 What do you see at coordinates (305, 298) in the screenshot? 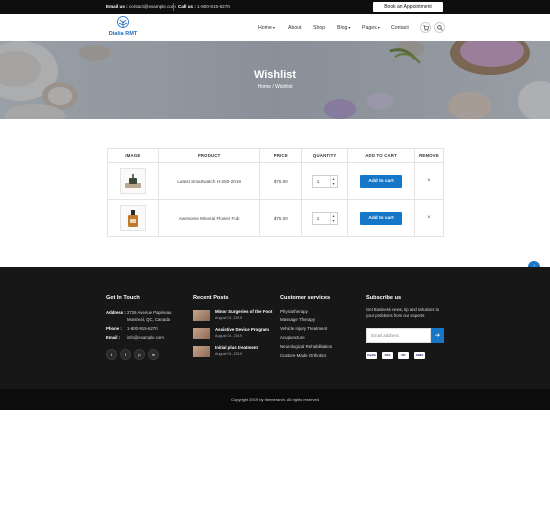
I see `footer-heading-services: Customer services` at bounding box center [305, 298].